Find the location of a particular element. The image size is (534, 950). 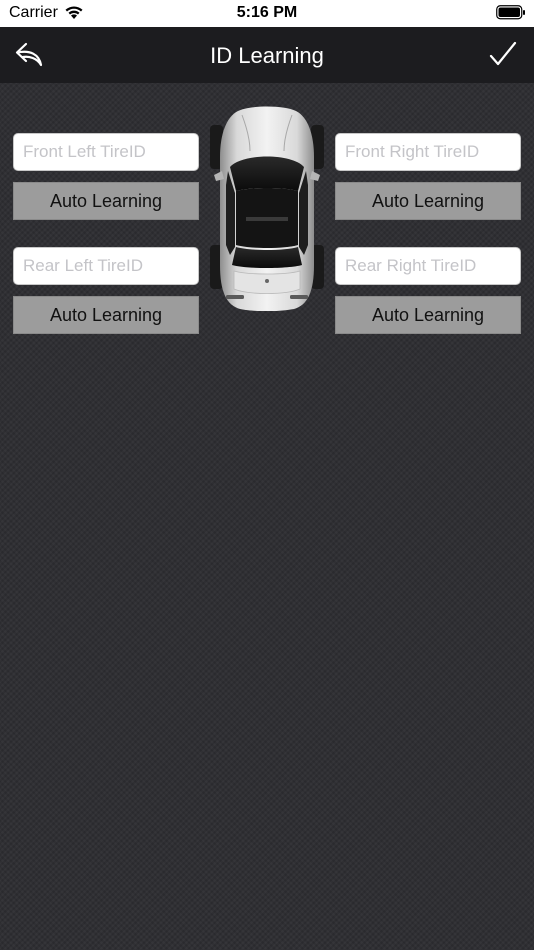

rear-left-tireid-input is located at coordinates (106, 266).